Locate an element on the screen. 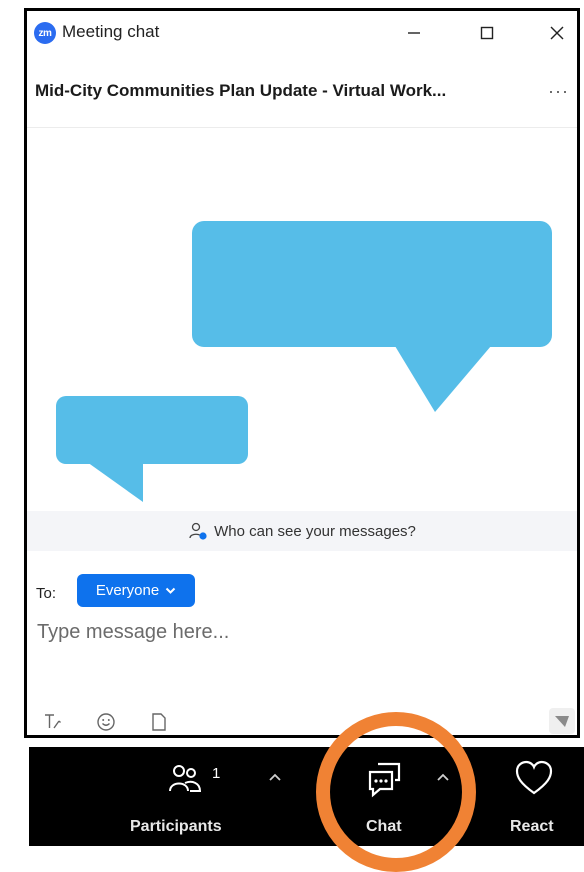 This screenshot has width=584, height=872. close-icon is located at coordinates (557, 33).